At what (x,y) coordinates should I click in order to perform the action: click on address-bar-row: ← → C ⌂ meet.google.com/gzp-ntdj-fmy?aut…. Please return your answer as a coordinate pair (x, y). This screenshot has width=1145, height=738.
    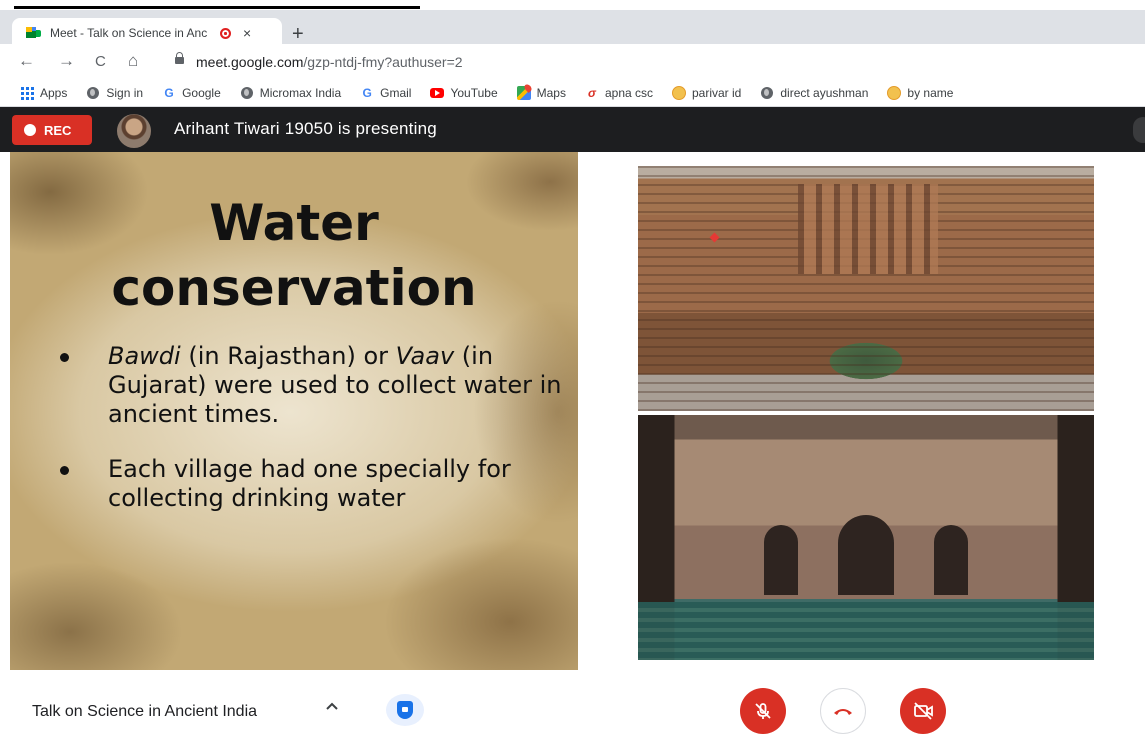
    Looking at the image, I should click on (572, 62).